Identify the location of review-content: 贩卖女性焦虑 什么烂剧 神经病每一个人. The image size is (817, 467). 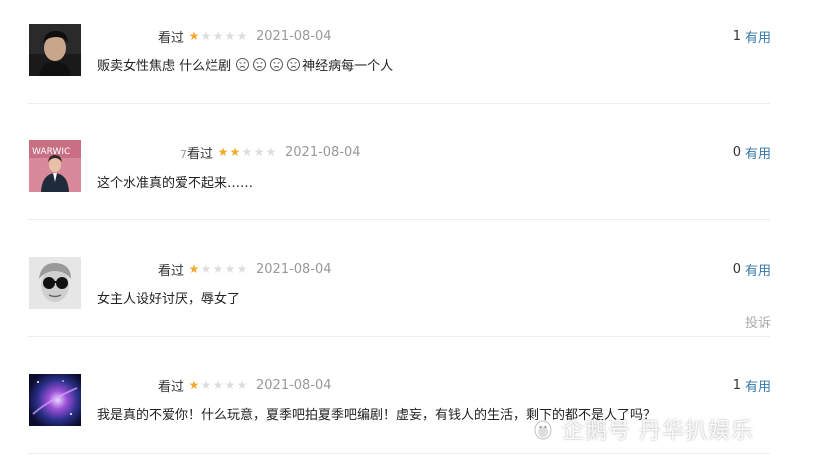
(245, 64).